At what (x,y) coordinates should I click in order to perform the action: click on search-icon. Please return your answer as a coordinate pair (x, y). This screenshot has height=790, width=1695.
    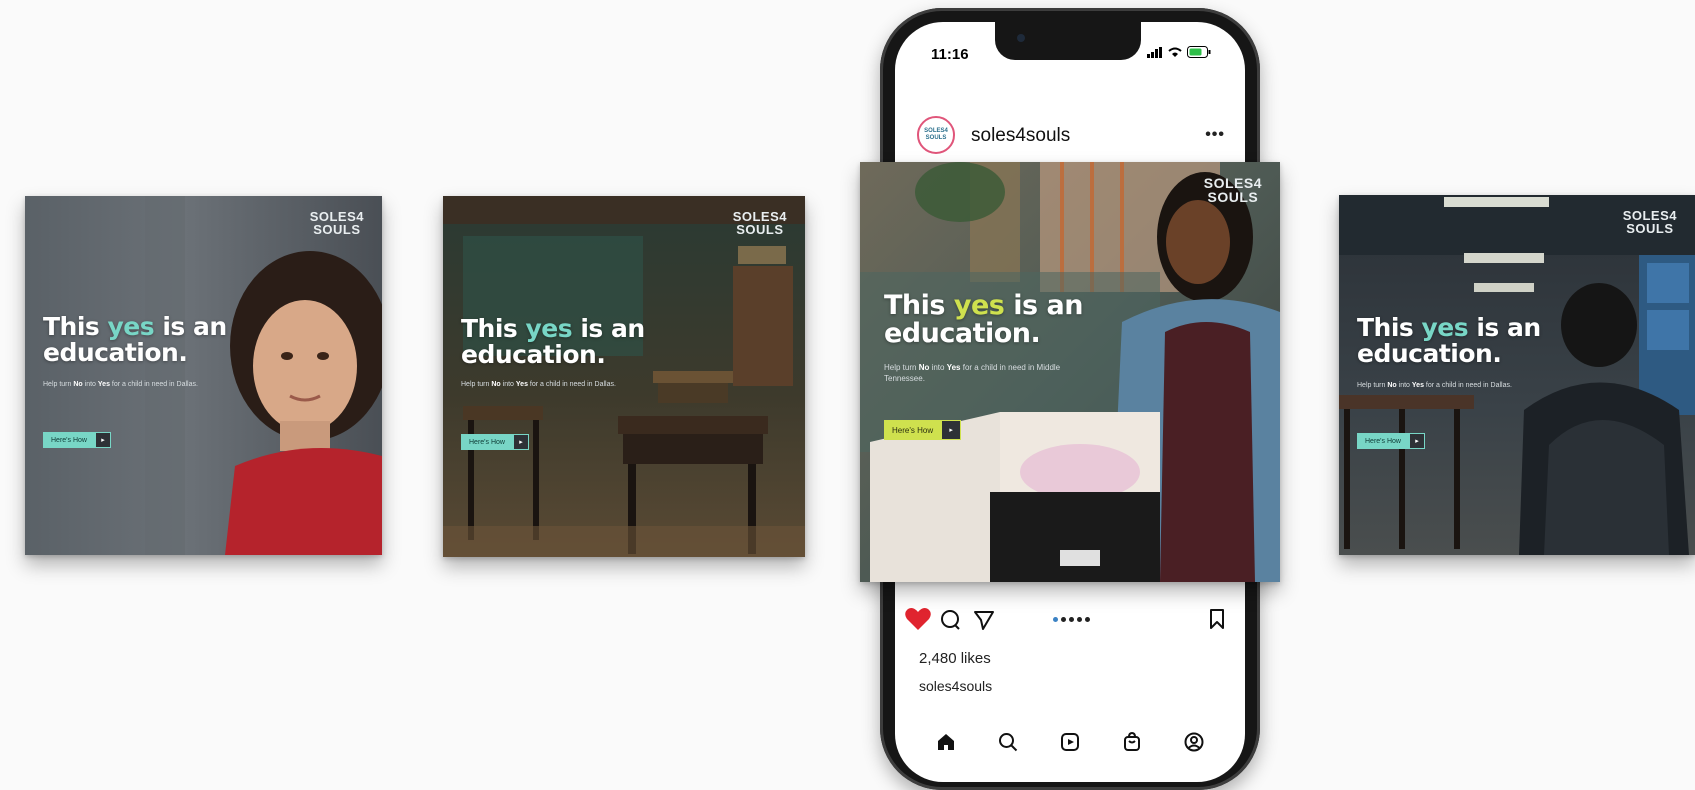
    Looking at the image, I should click on (1008, 742).